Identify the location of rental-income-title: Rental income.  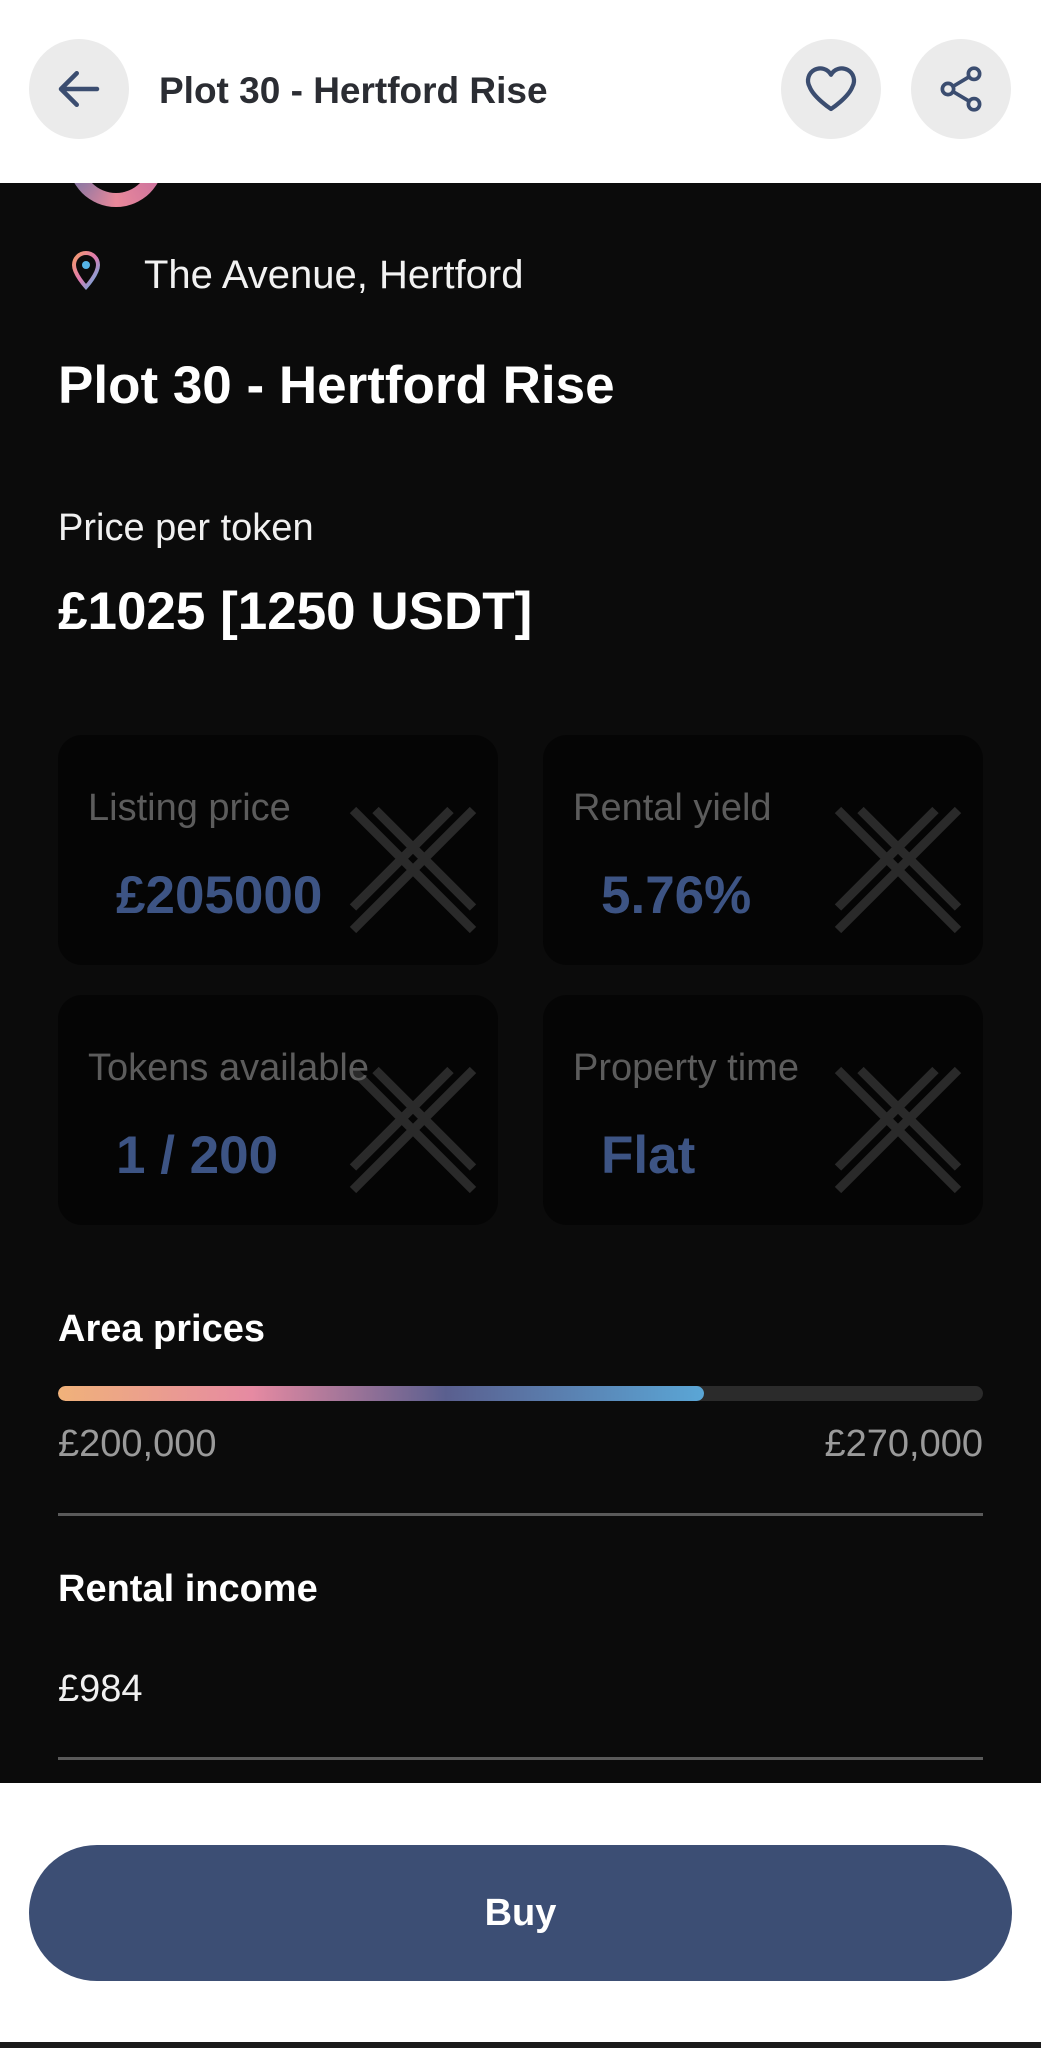
(188, 1589).